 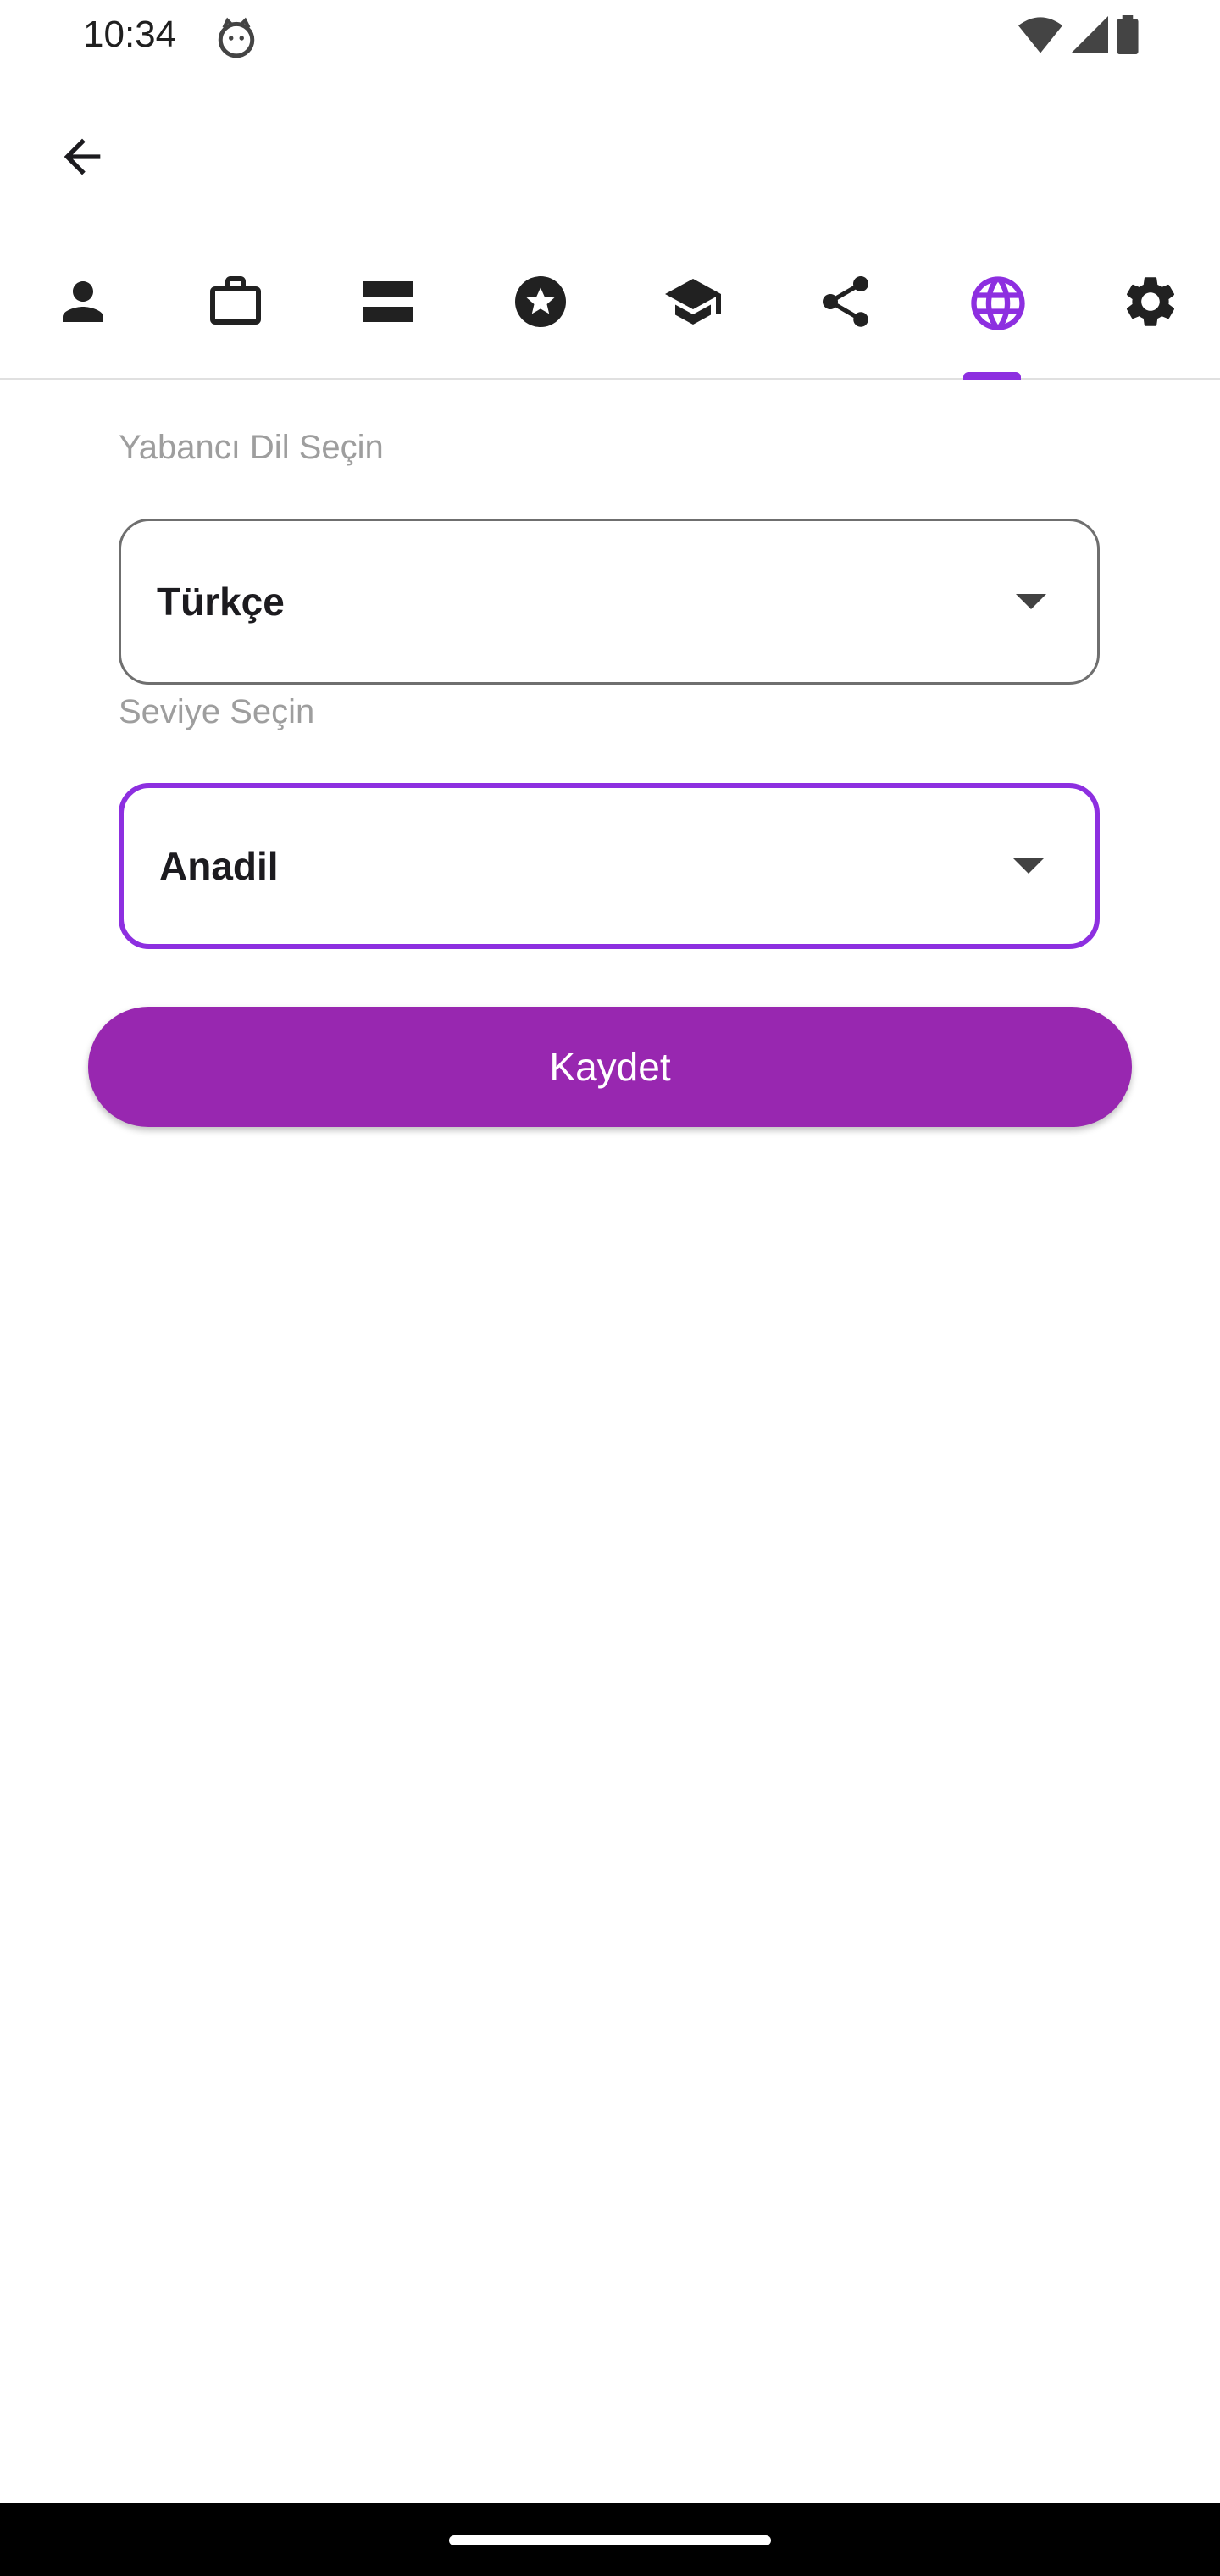 I want to click on tab-share, so click(x=845, y=318).